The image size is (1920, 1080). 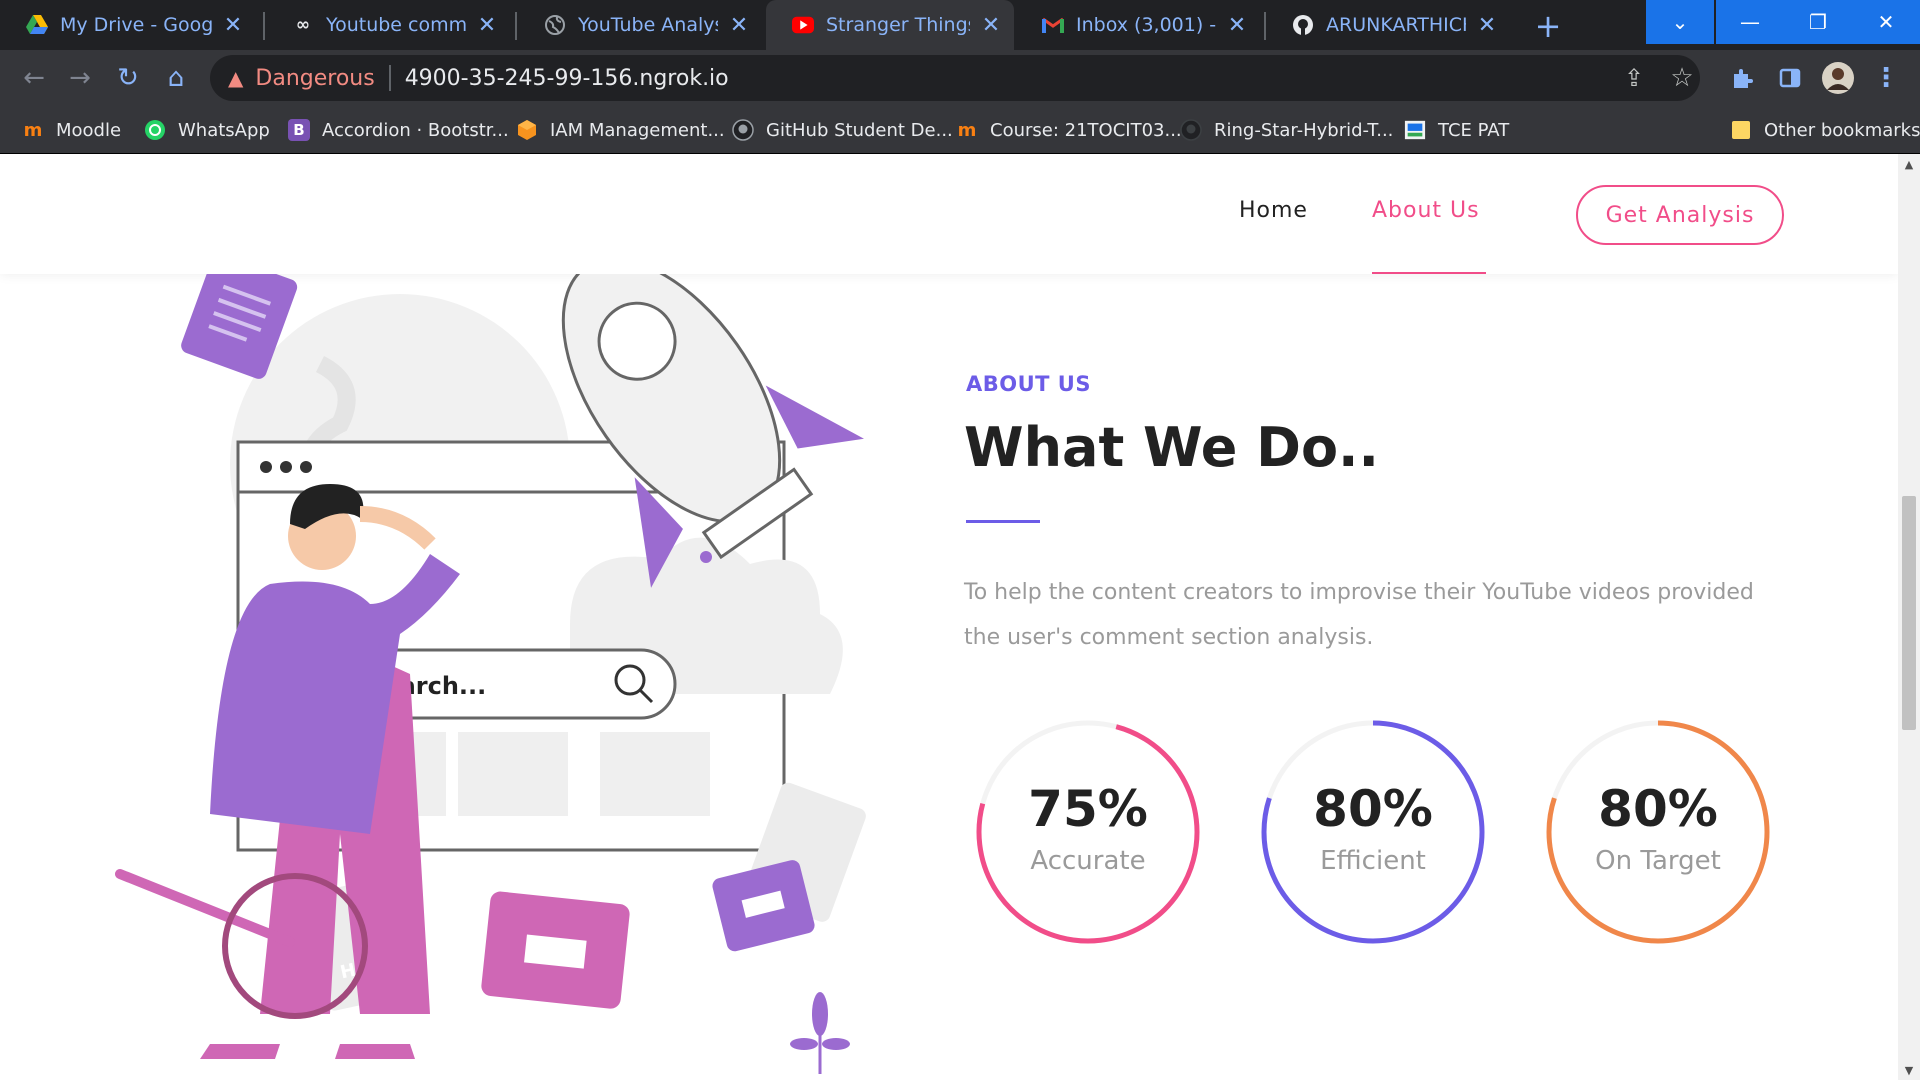 I want to click on bookmark-label: WhatsApp, so click(x=224, y=130).